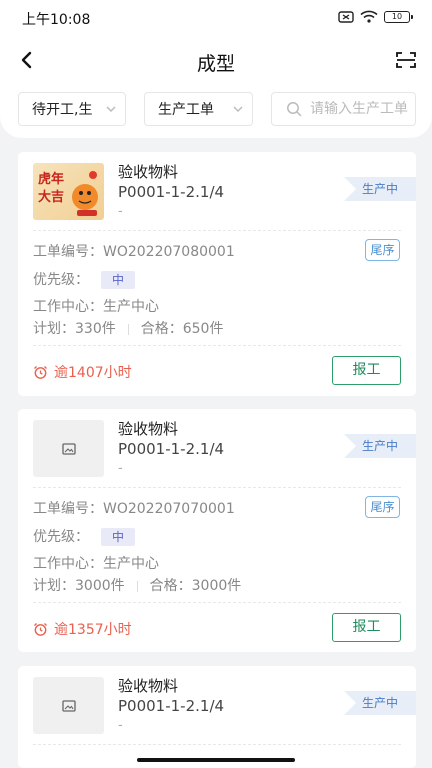 This screenshot has height=768, width=432. Describe the element at coordinates (68, 191) in the screenshot. I see `material-image: 虎年大吉` at that location.